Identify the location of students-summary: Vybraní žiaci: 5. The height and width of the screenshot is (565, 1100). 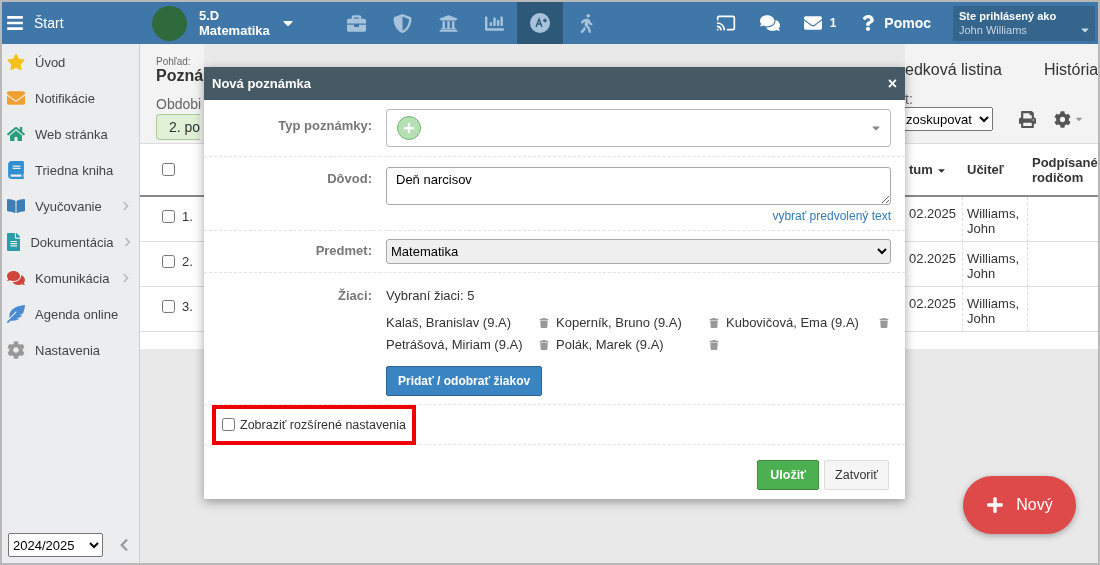
(431, 295).